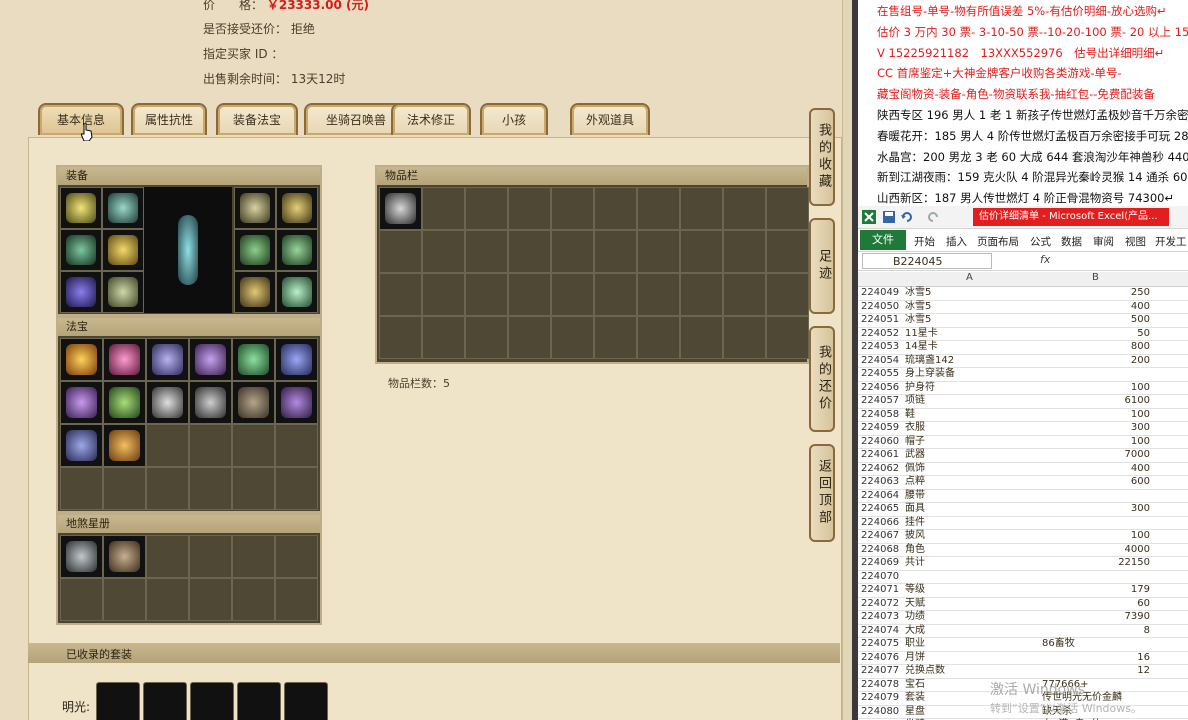  What do you see at coordinates (1023, 672) in the screenshot?
I see `table-row: 224077 兑换点数 12` at bounding box center [1023, 672].